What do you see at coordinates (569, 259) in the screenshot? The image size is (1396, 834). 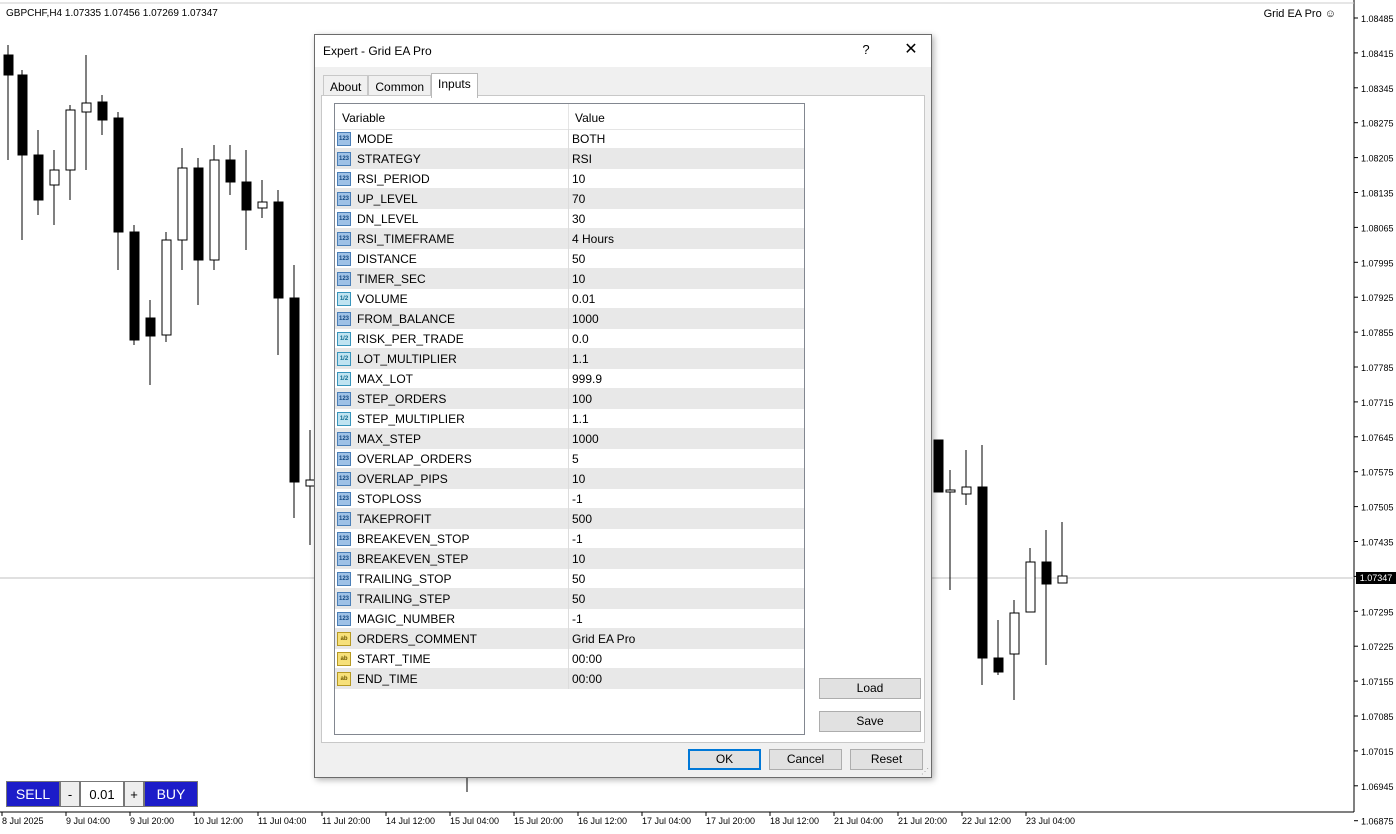 I see `input-row: 123 DISTANCE 50` at bounding box center [569, 259].